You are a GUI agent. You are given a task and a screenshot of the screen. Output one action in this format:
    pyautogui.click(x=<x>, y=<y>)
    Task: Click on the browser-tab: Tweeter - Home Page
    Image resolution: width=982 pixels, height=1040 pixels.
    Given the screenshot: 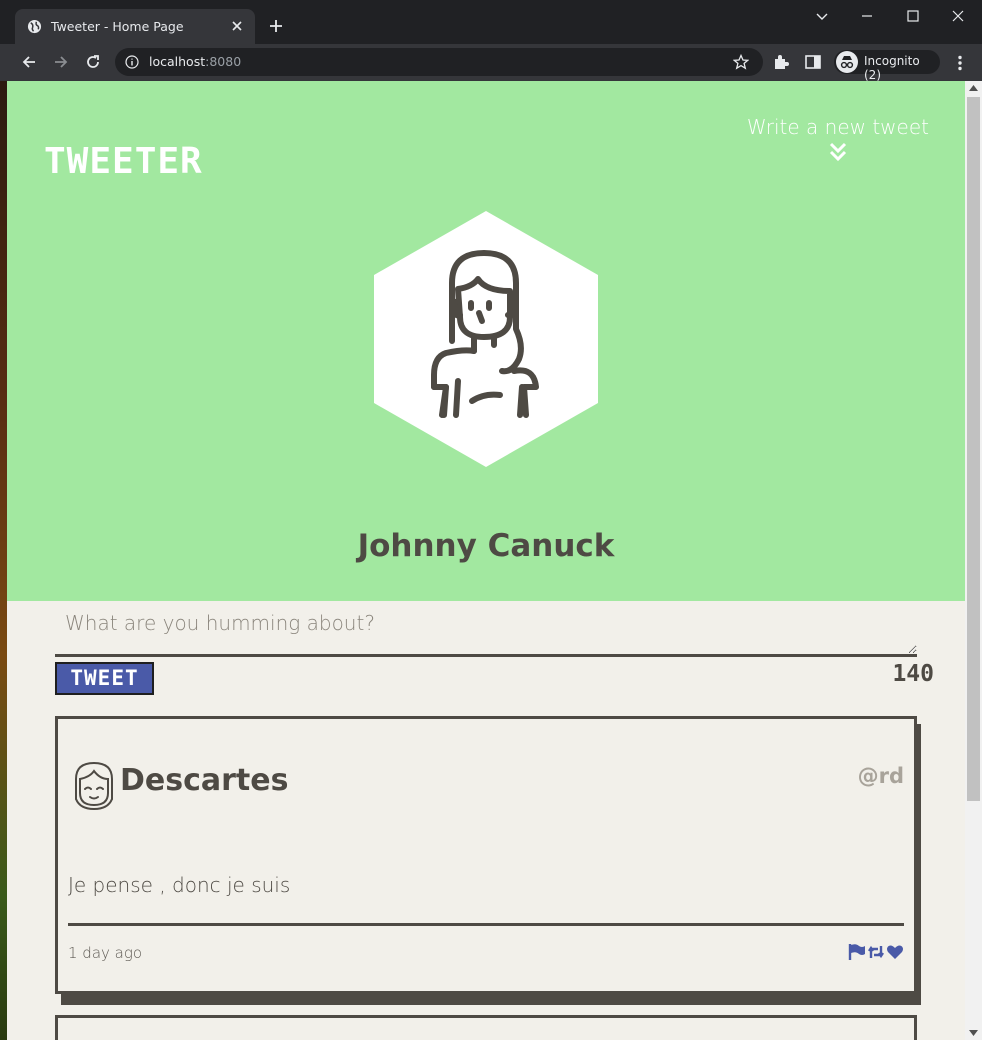 What is the action you would take?
    pyautogui.click(x=135, y=26)
    